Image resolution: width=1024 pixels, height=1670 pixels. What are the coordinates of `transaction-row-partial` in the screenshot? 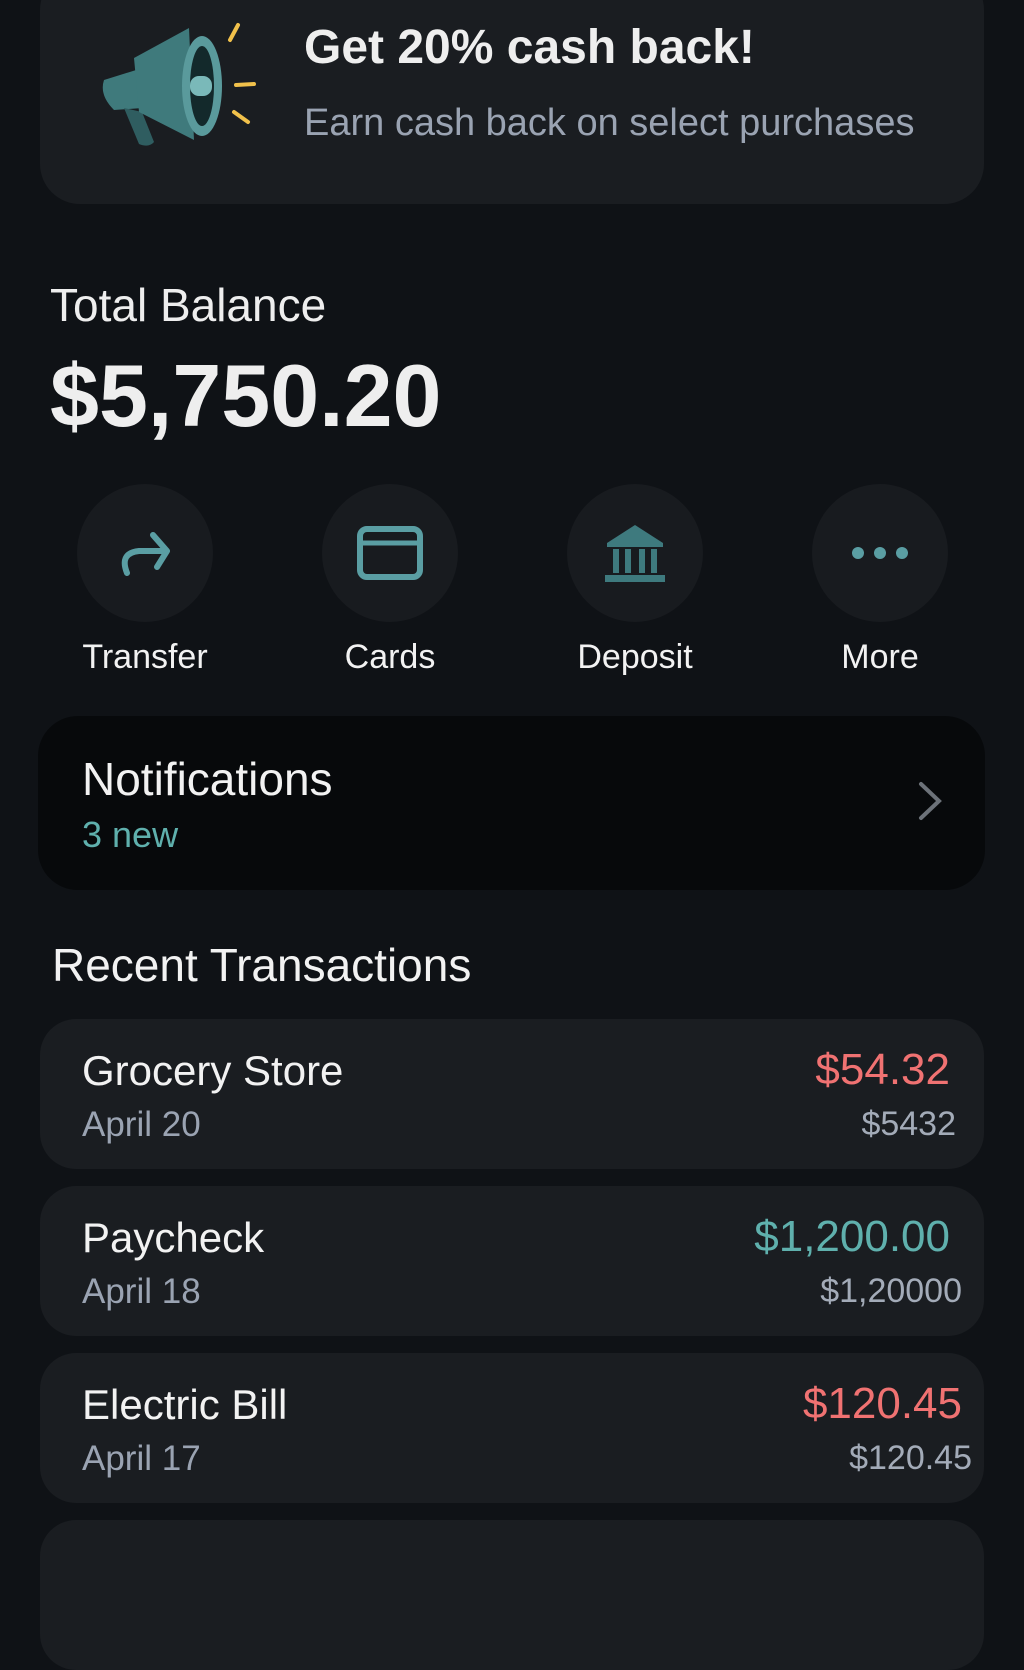 It's located at (512, 1595).